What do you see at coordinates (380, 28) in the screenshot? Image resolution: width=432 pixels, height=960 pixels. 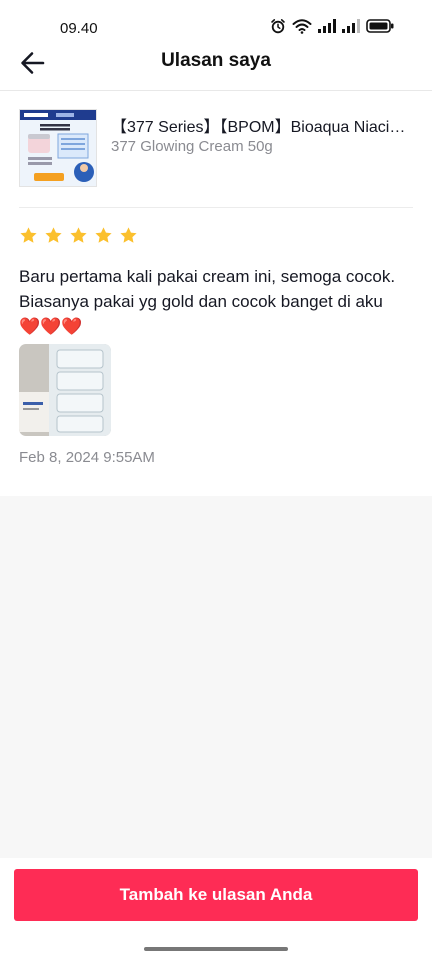 I see `battery-icon` at bounding box center [380, 28].